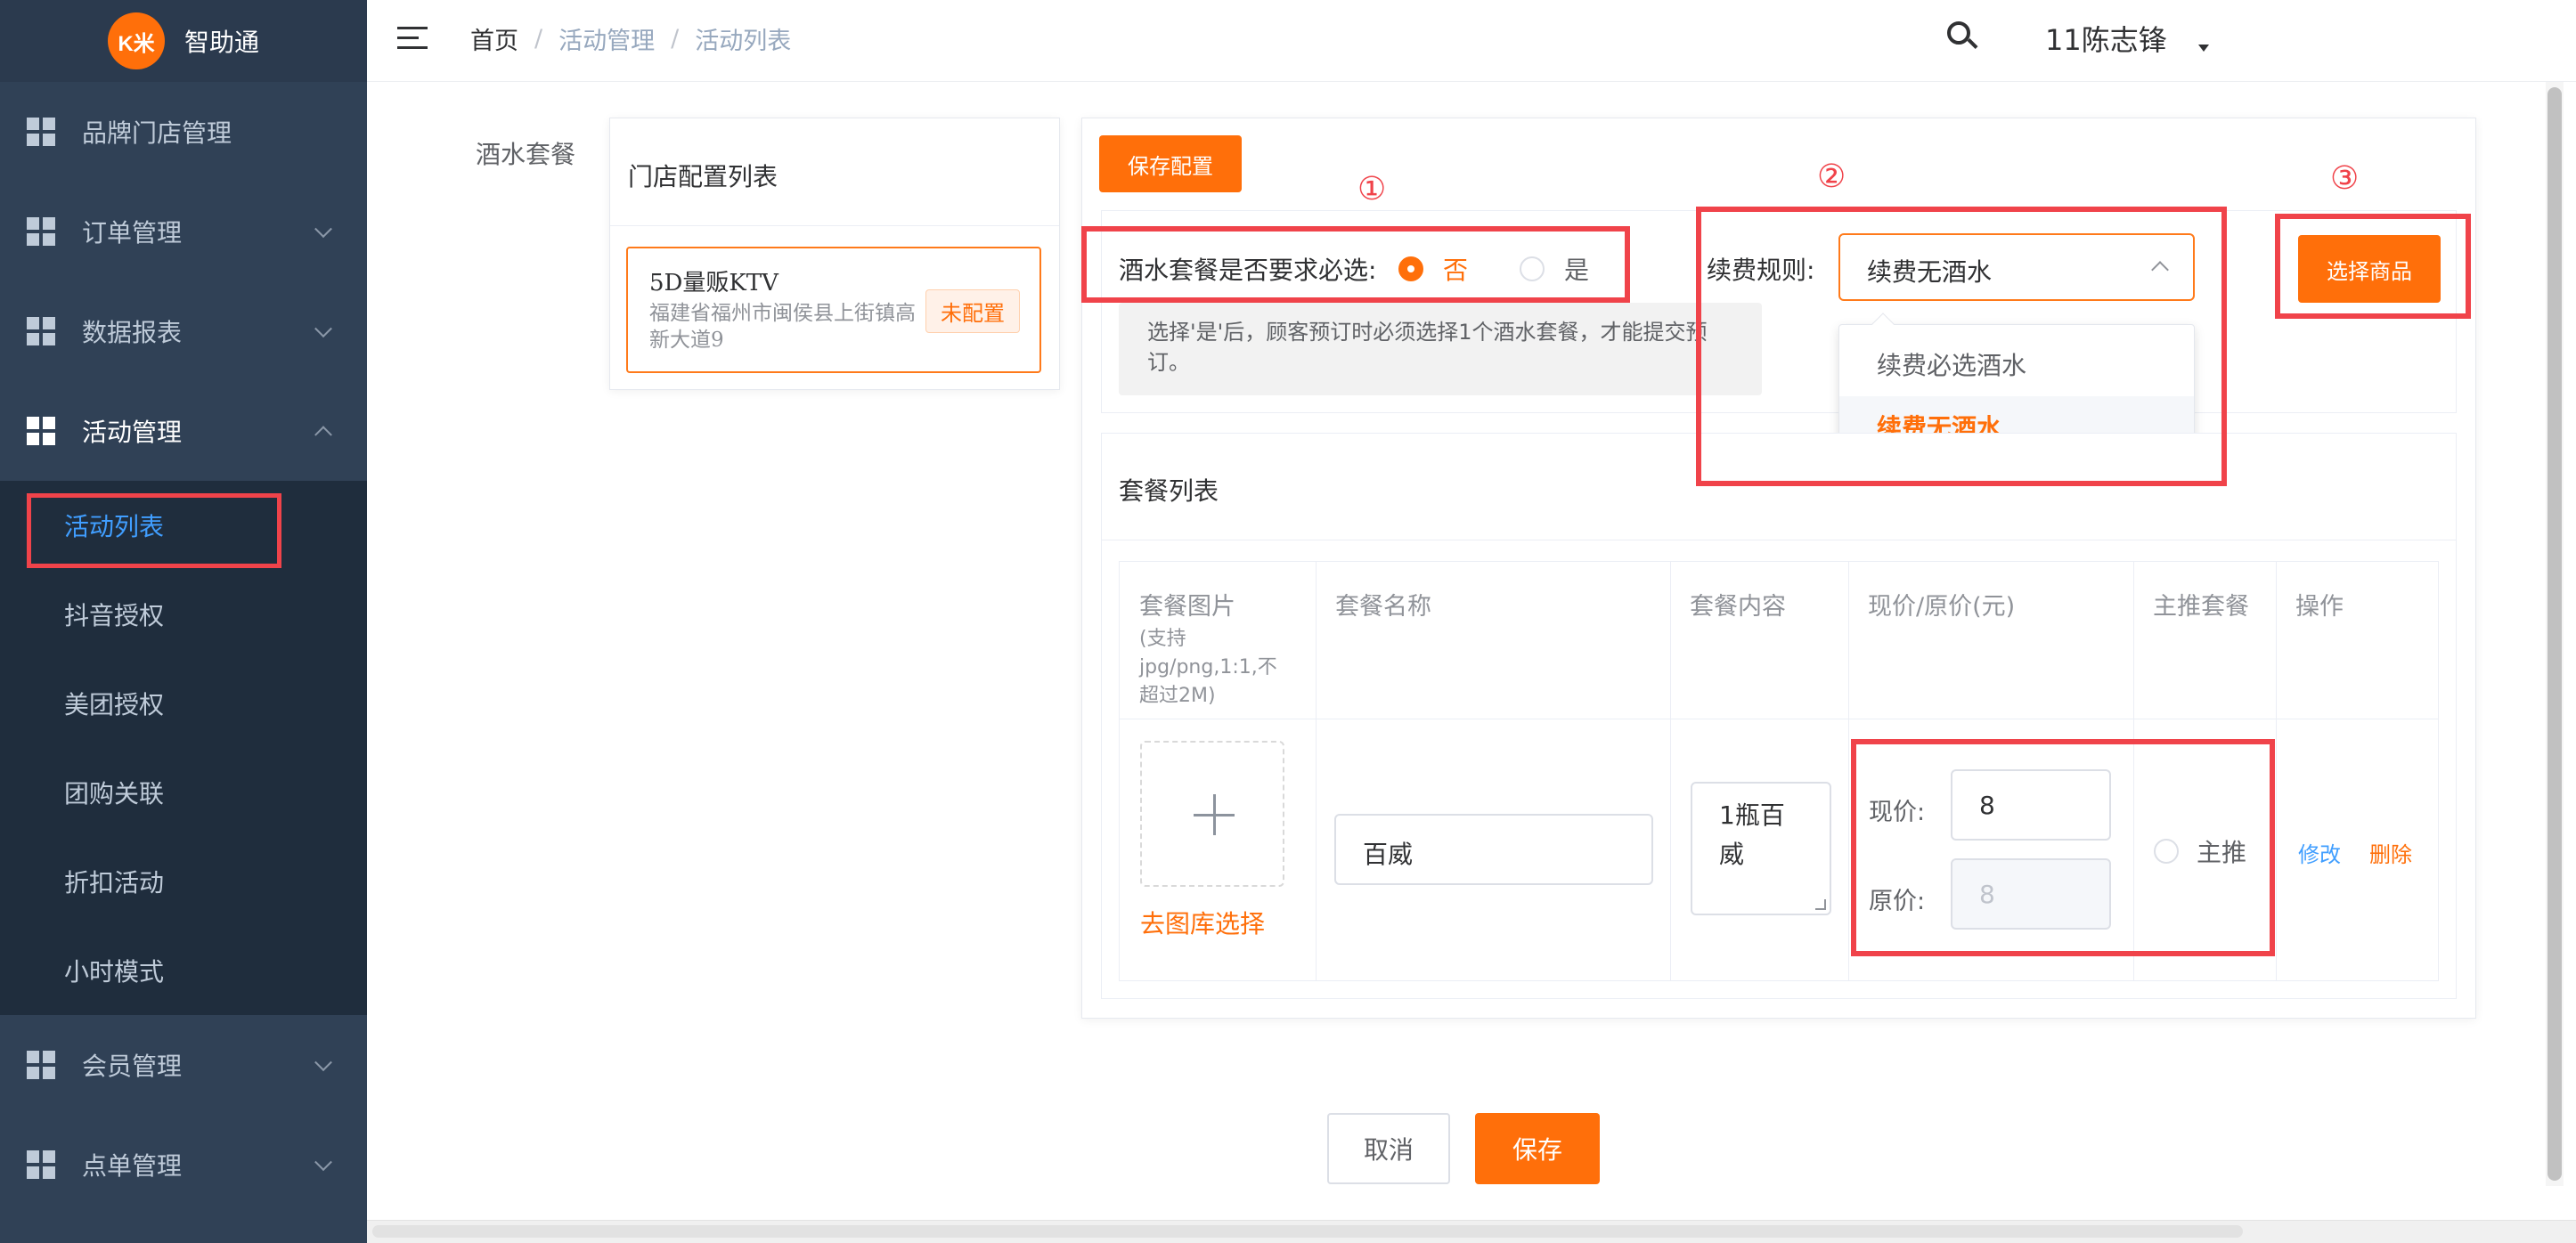 The width and height of the screenshot is (2576, 1243). Describe the element at coordinates (1963, 36) in the screenshot. I see `search-icon` at that location.